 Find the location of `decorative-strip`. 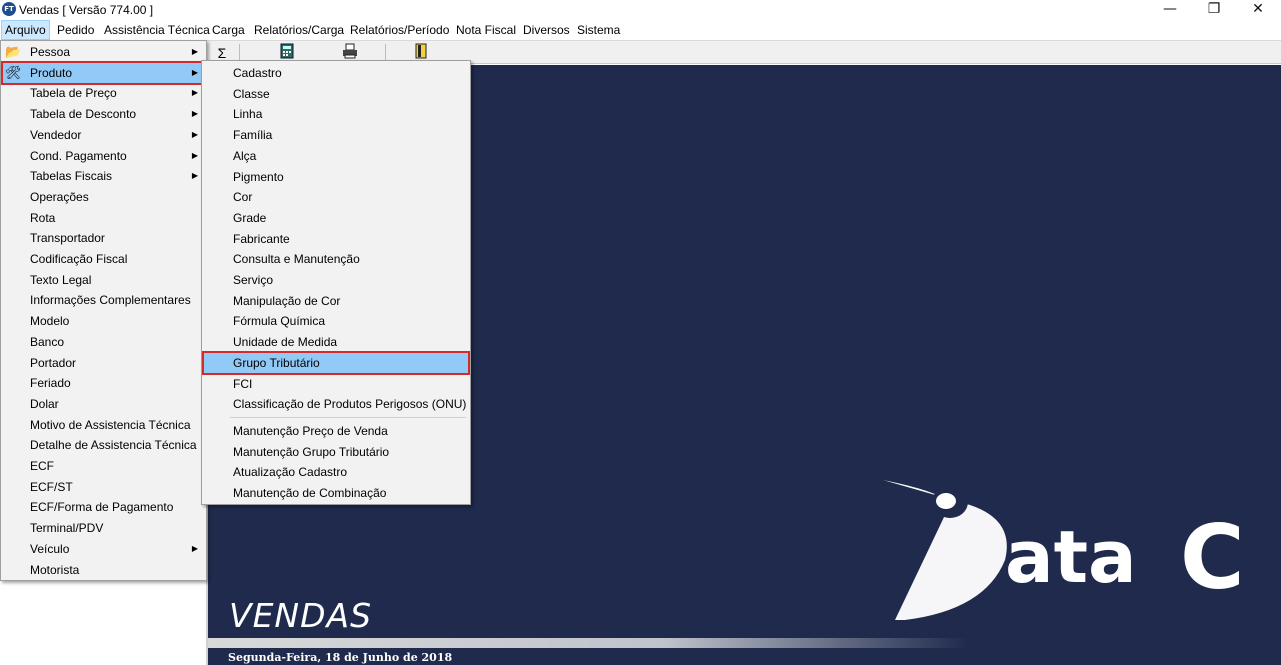

decorative-strip is located at coordinates (588, 643).